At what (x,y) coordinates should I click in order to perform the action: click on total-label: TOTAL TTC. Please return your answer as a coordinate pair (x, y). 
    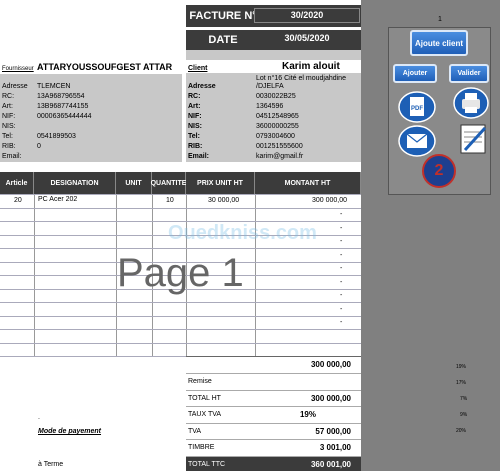
    Looking at the image, I should click on (207, 464).